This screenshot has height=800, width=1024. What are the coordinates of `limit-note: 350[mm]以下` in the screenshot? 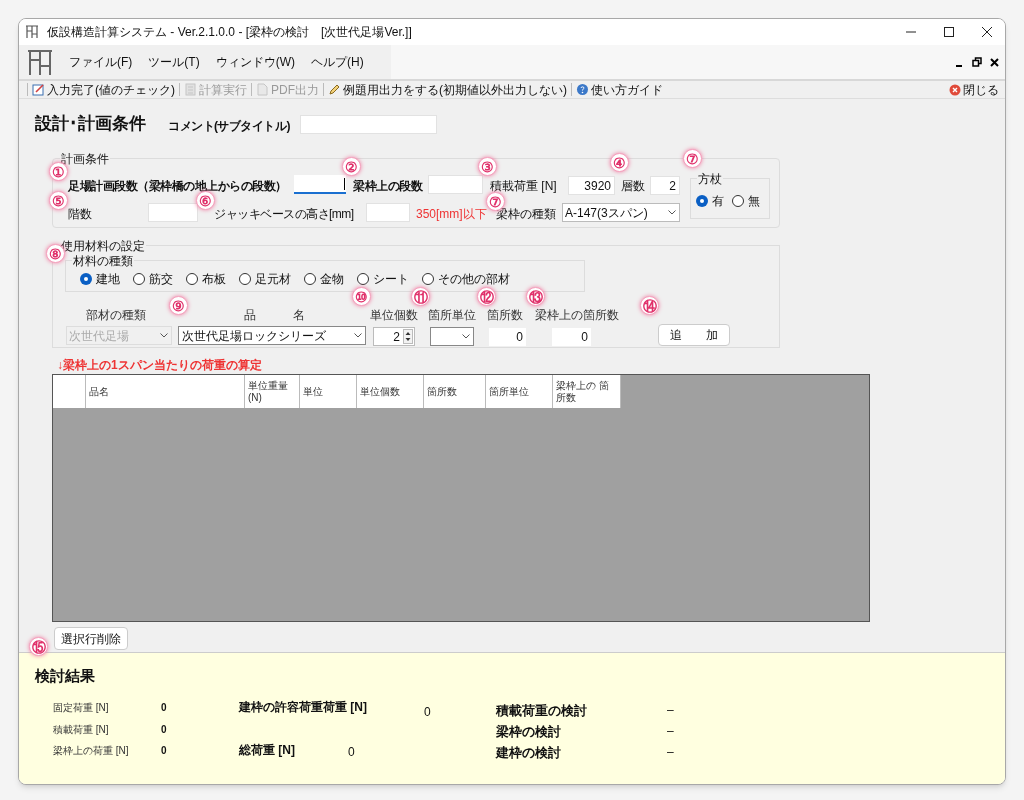 It's located at (451, 214).